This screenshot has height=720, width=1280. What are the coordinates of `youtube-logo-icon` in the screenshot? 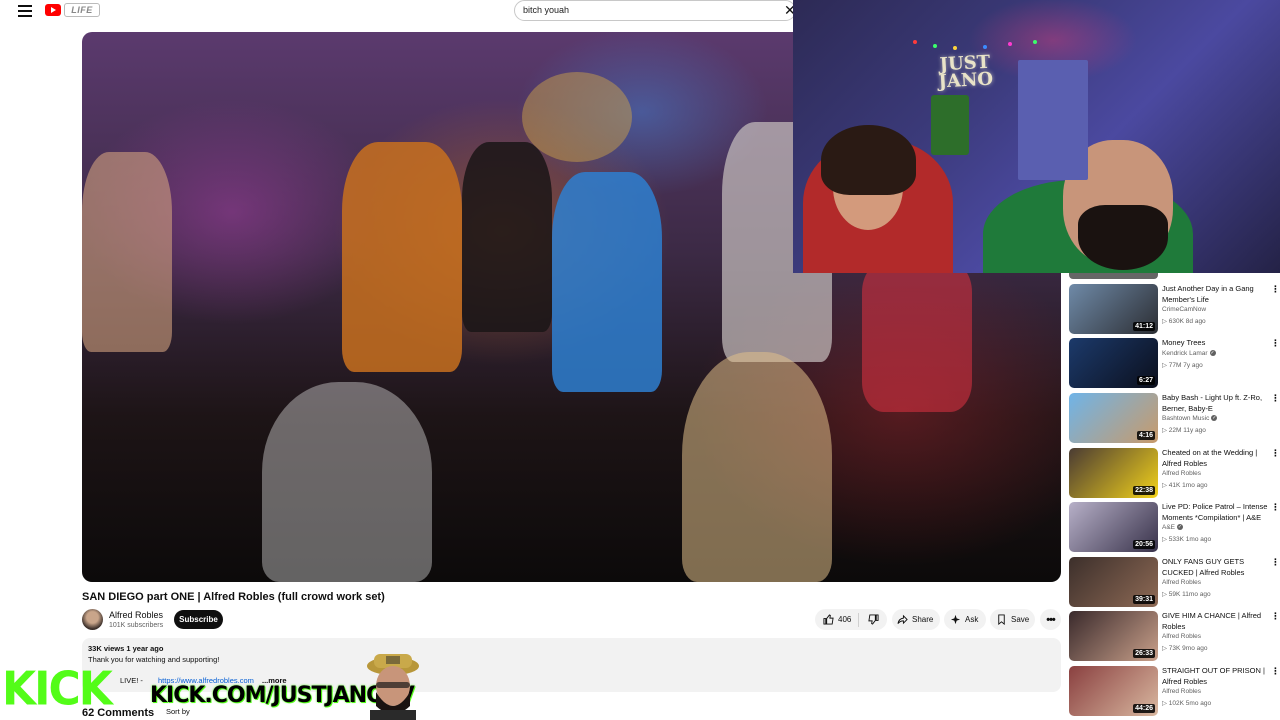 It's located at (53, 10).